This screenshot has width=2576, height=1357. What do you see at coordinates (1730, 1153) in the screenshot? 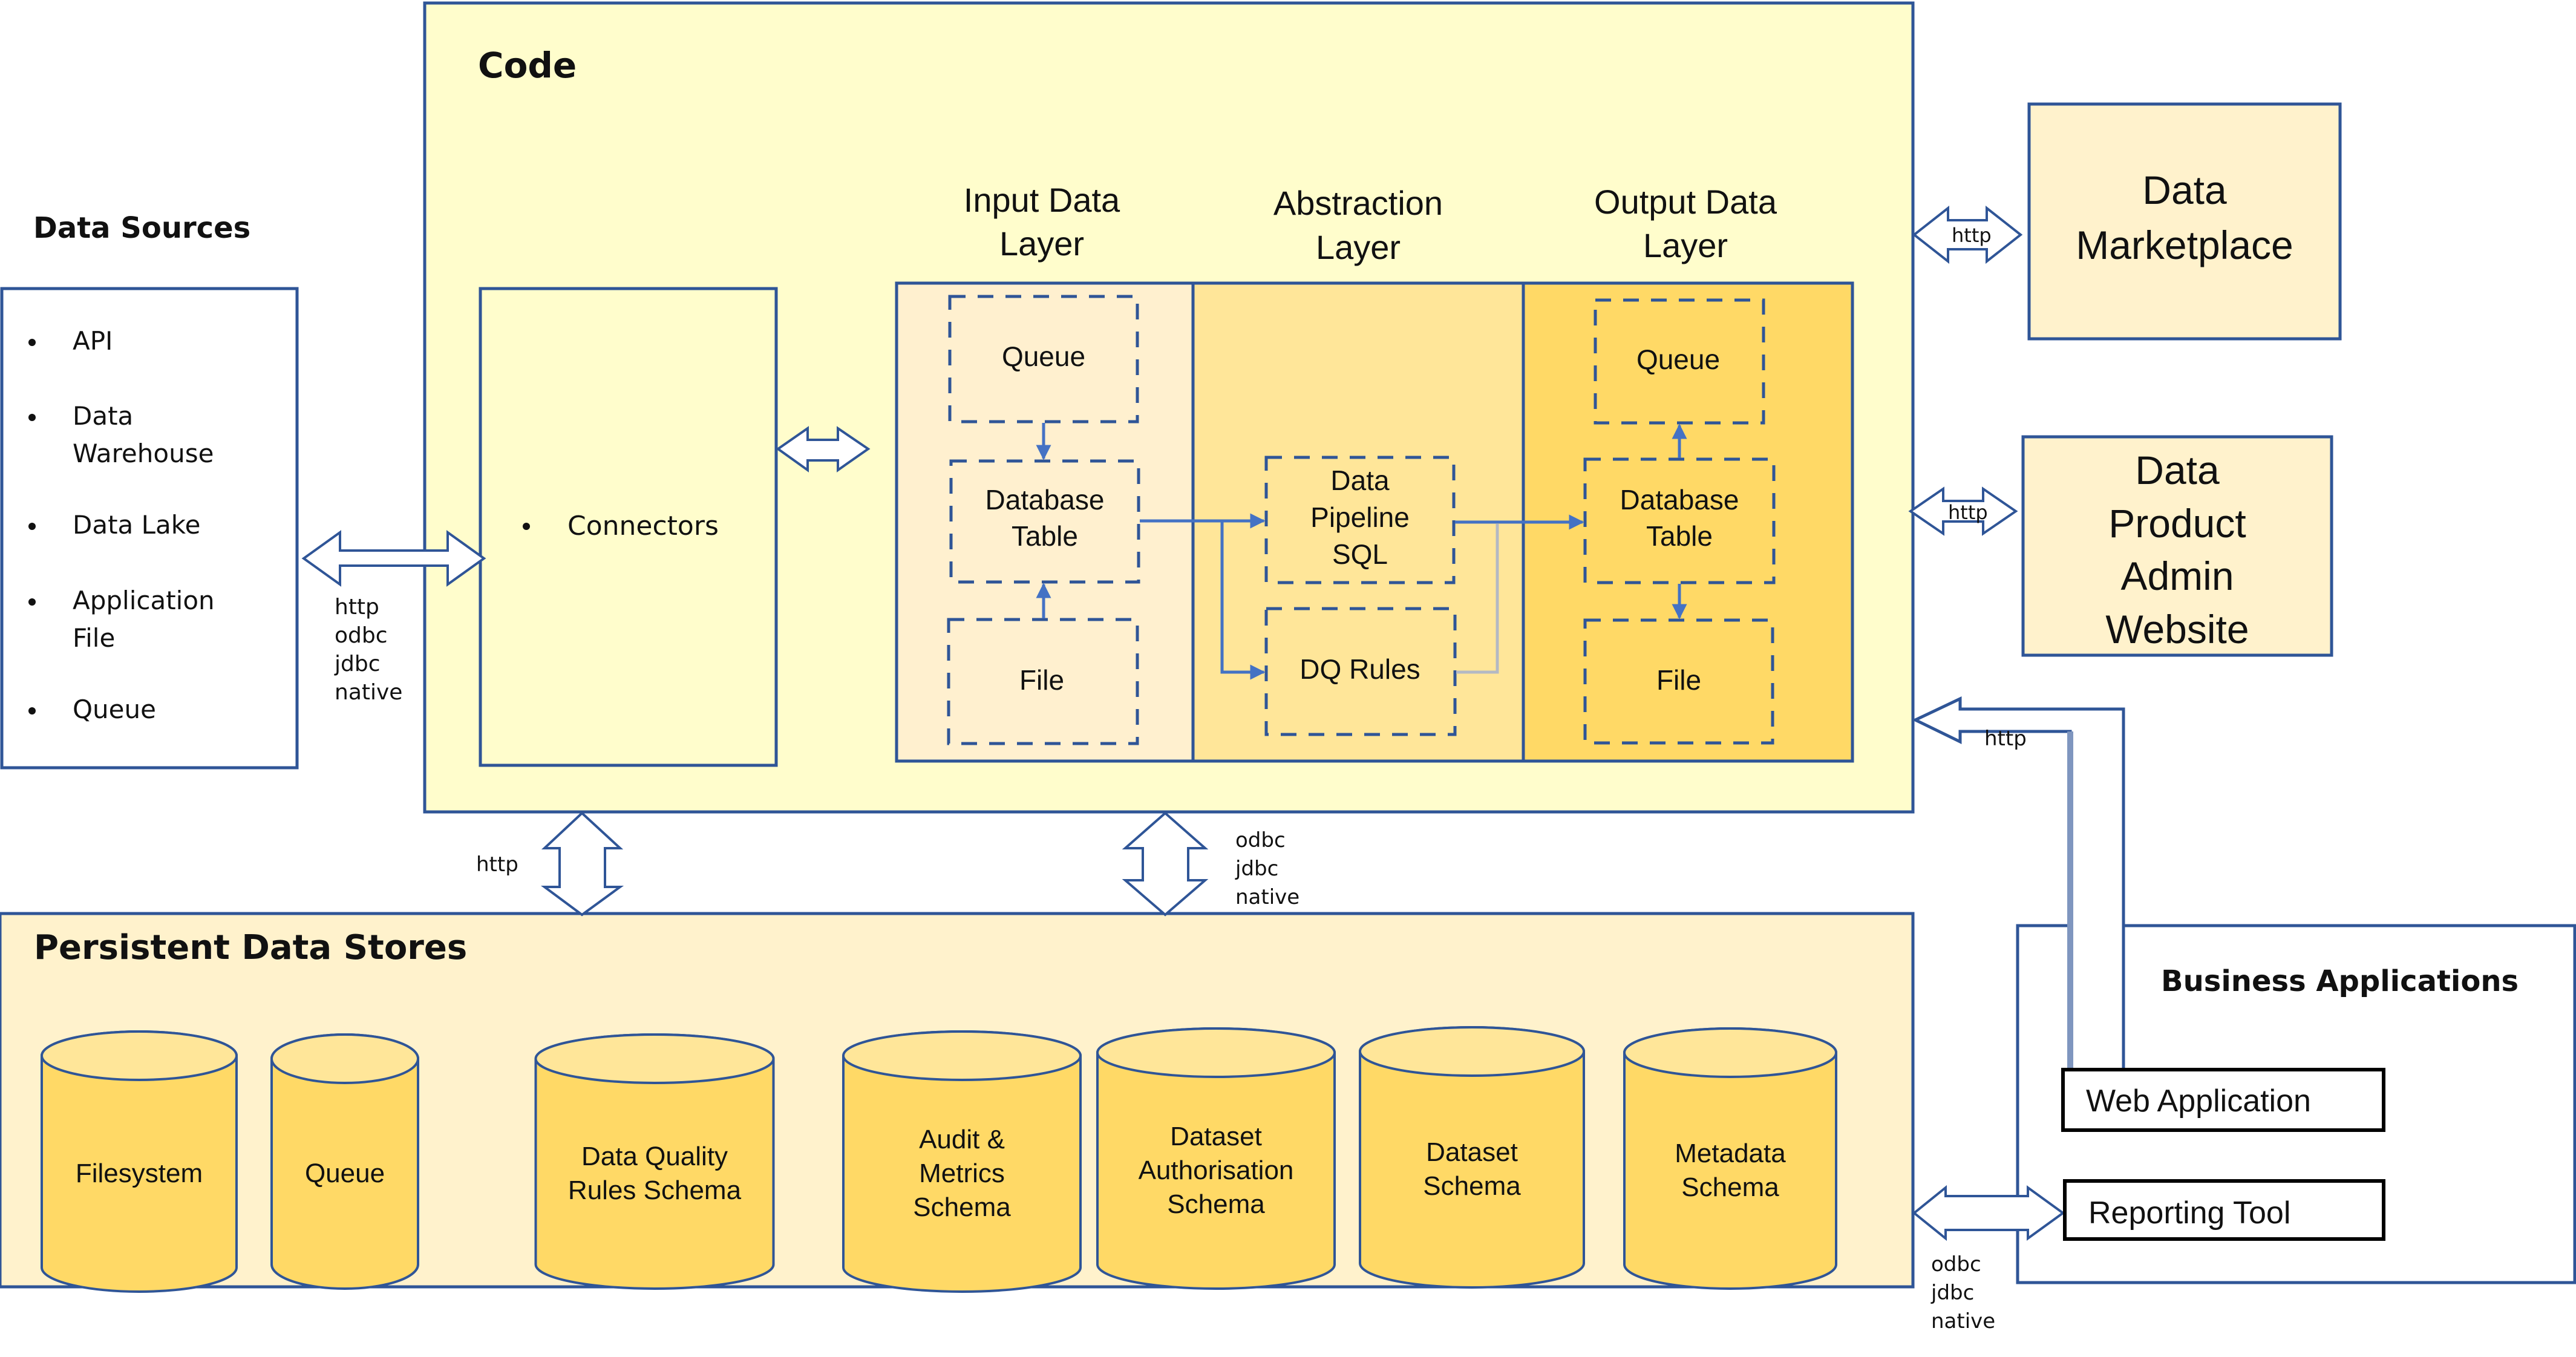
I see `cylinder-label: Metadata` at bounding box center [1730, 1153].